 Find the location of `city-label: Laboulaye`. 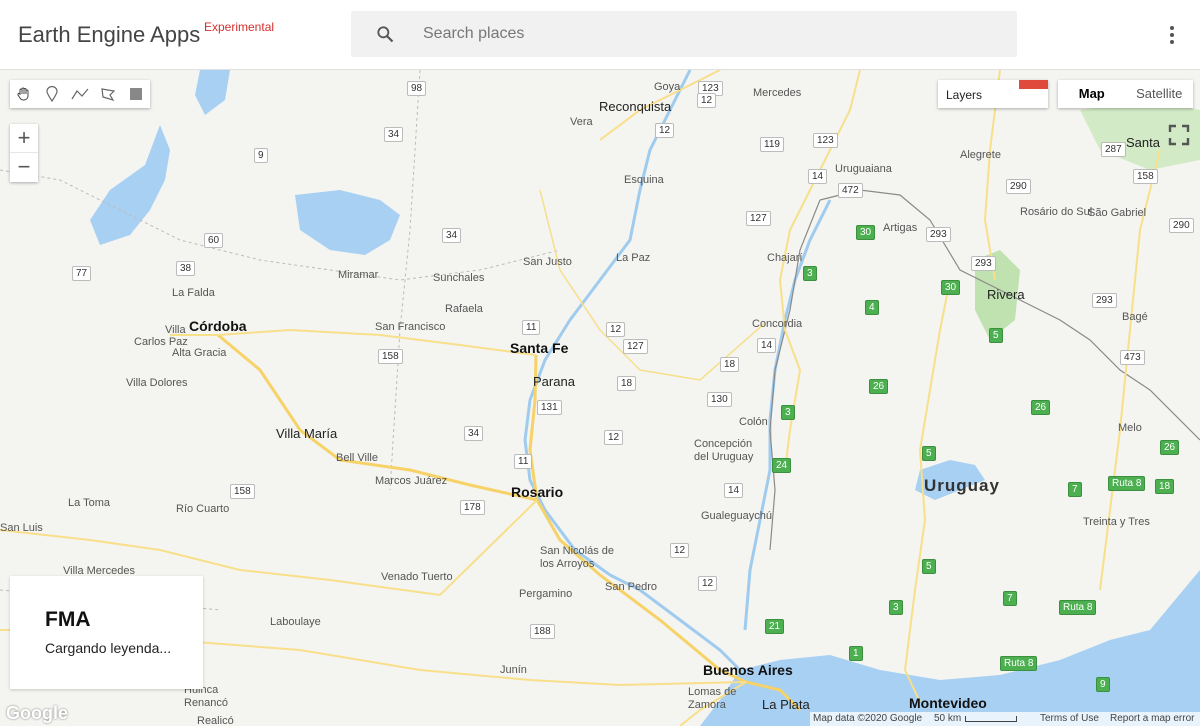

city-label: Laboulaye is located at coordinates (295, 622).